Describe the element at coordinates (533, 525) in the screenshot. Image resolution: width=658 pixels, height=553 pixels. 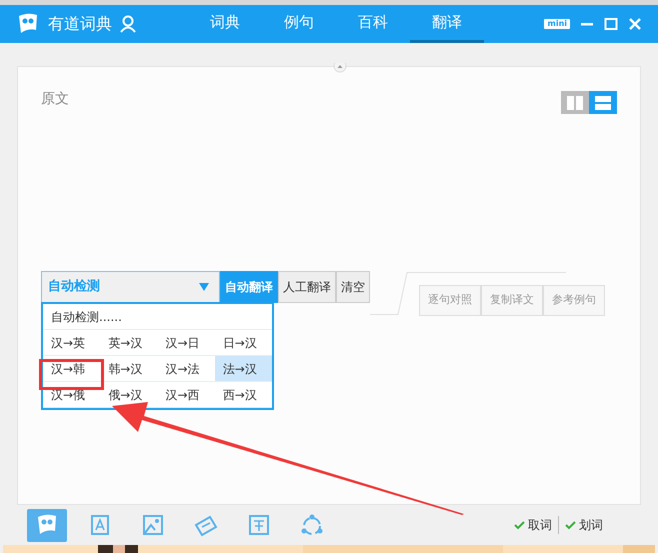
I see `option-toggle: 取词` at that location.